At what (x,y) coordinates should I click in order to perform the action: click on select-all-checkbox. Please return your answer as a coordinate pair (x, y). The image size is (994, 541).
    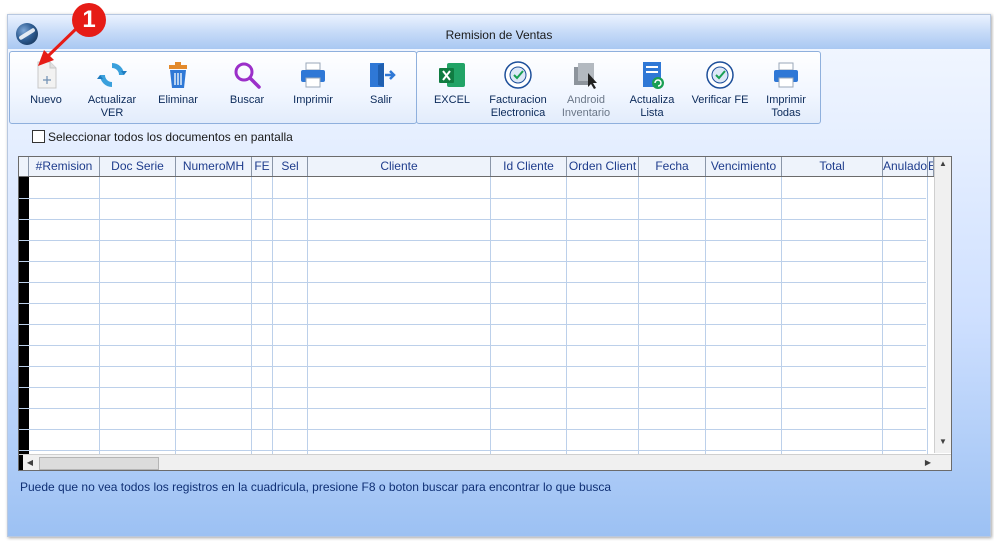
    Looking at the image, I should click on (38, 136).